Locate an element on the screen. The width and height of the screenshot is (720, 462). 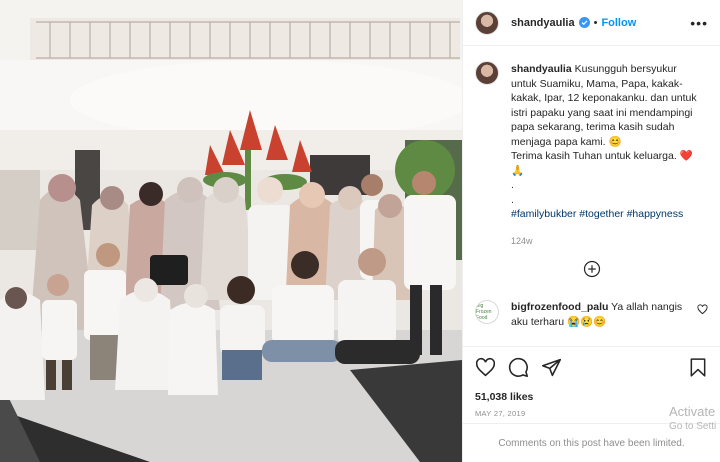
comment-like-heart-icon is located at coordinates (702, 309).